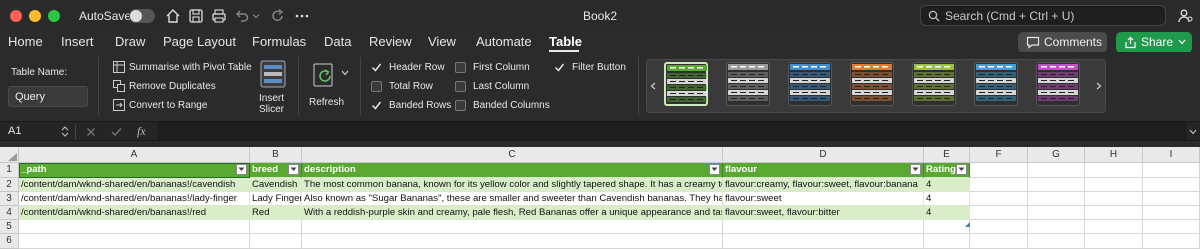 This screenshot has height=249, width=1200. I want to click on tab-automate: Automate, so click(504, 41).